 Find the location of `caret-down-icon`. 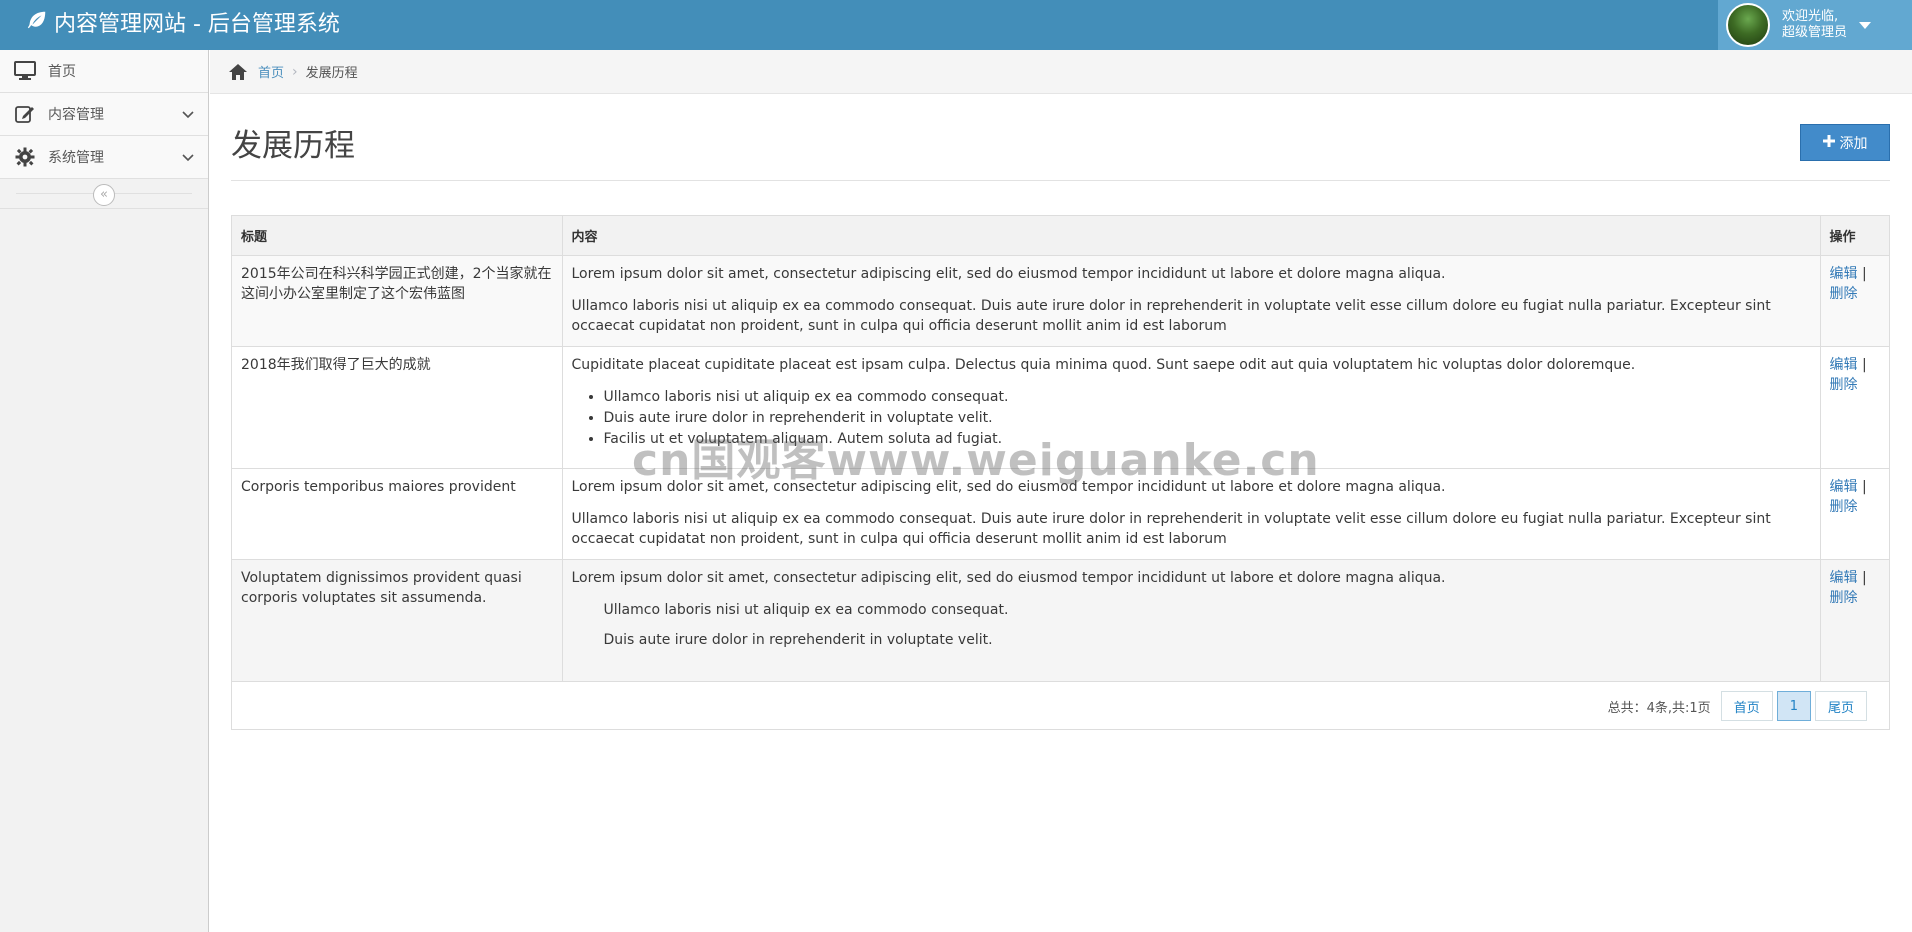

caret-down-icon is located at coordinates (1865, 25).